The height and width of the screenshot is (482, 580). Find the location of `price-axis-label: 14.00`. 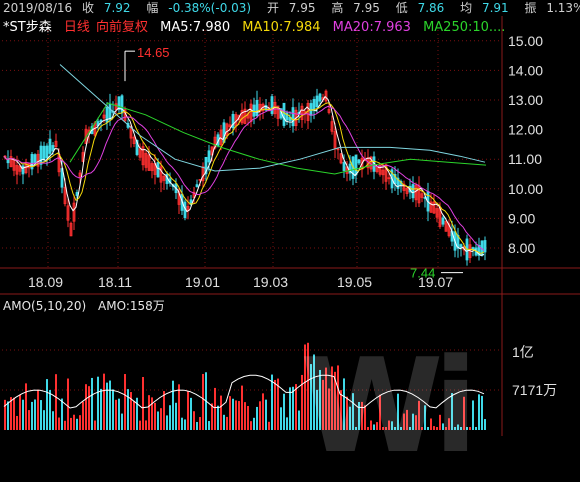

price-axis-label: 14.00 is located at coordinates (525, 70).